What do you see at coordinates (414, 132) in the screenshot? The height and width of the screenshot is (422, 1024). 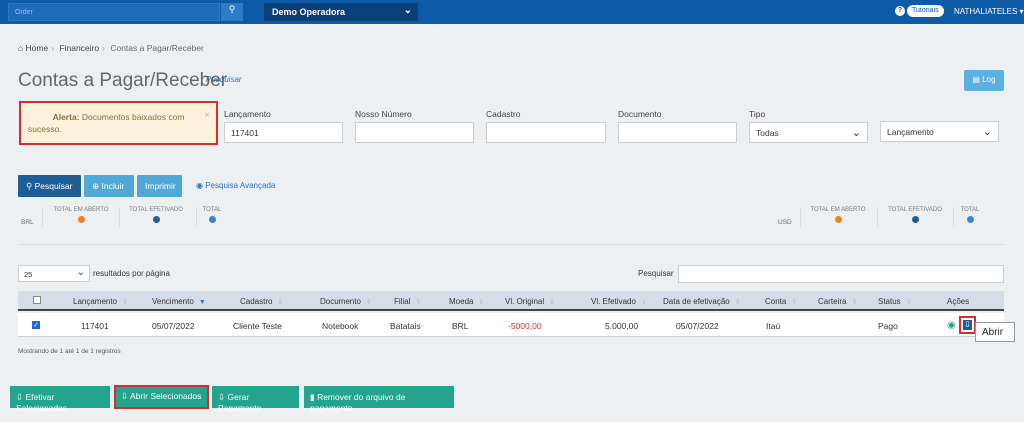 I see `nosso-numero-input` at bounding box center [414, 132].